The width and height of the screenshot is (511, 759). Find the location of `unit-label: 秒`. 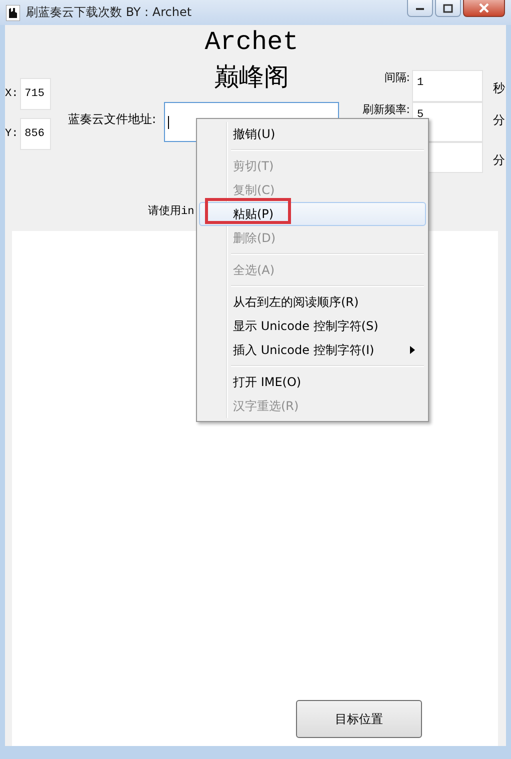

unit-label: 秒 is located at coordinates (499, 88).